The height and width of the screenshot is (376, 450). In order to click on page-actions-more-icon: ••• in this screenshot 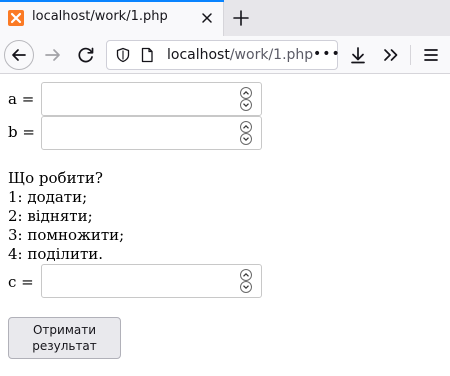, I will do `click(327, 54)`.